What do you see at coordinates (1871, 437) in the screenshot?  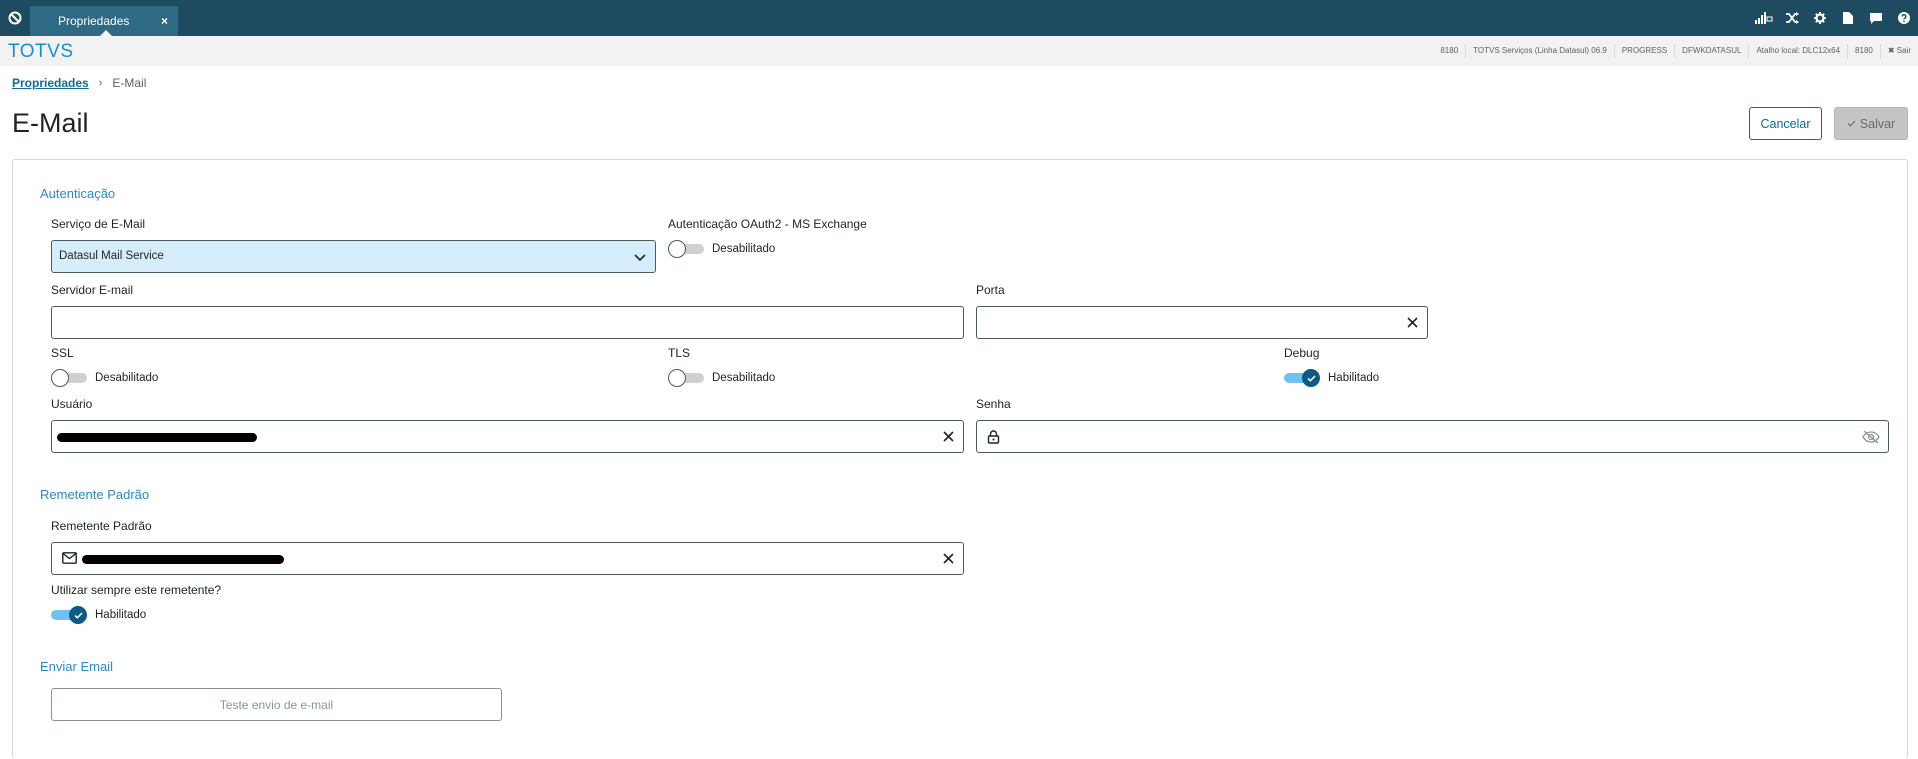 I see `eye-off-icon` at bounding box center [1871, 437].